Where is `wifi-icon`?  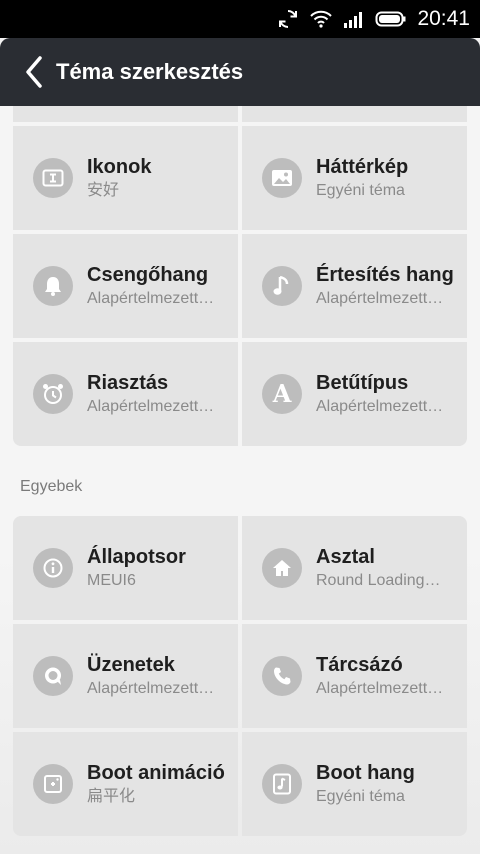 wifi-icon is located at coordinates (321, 19).